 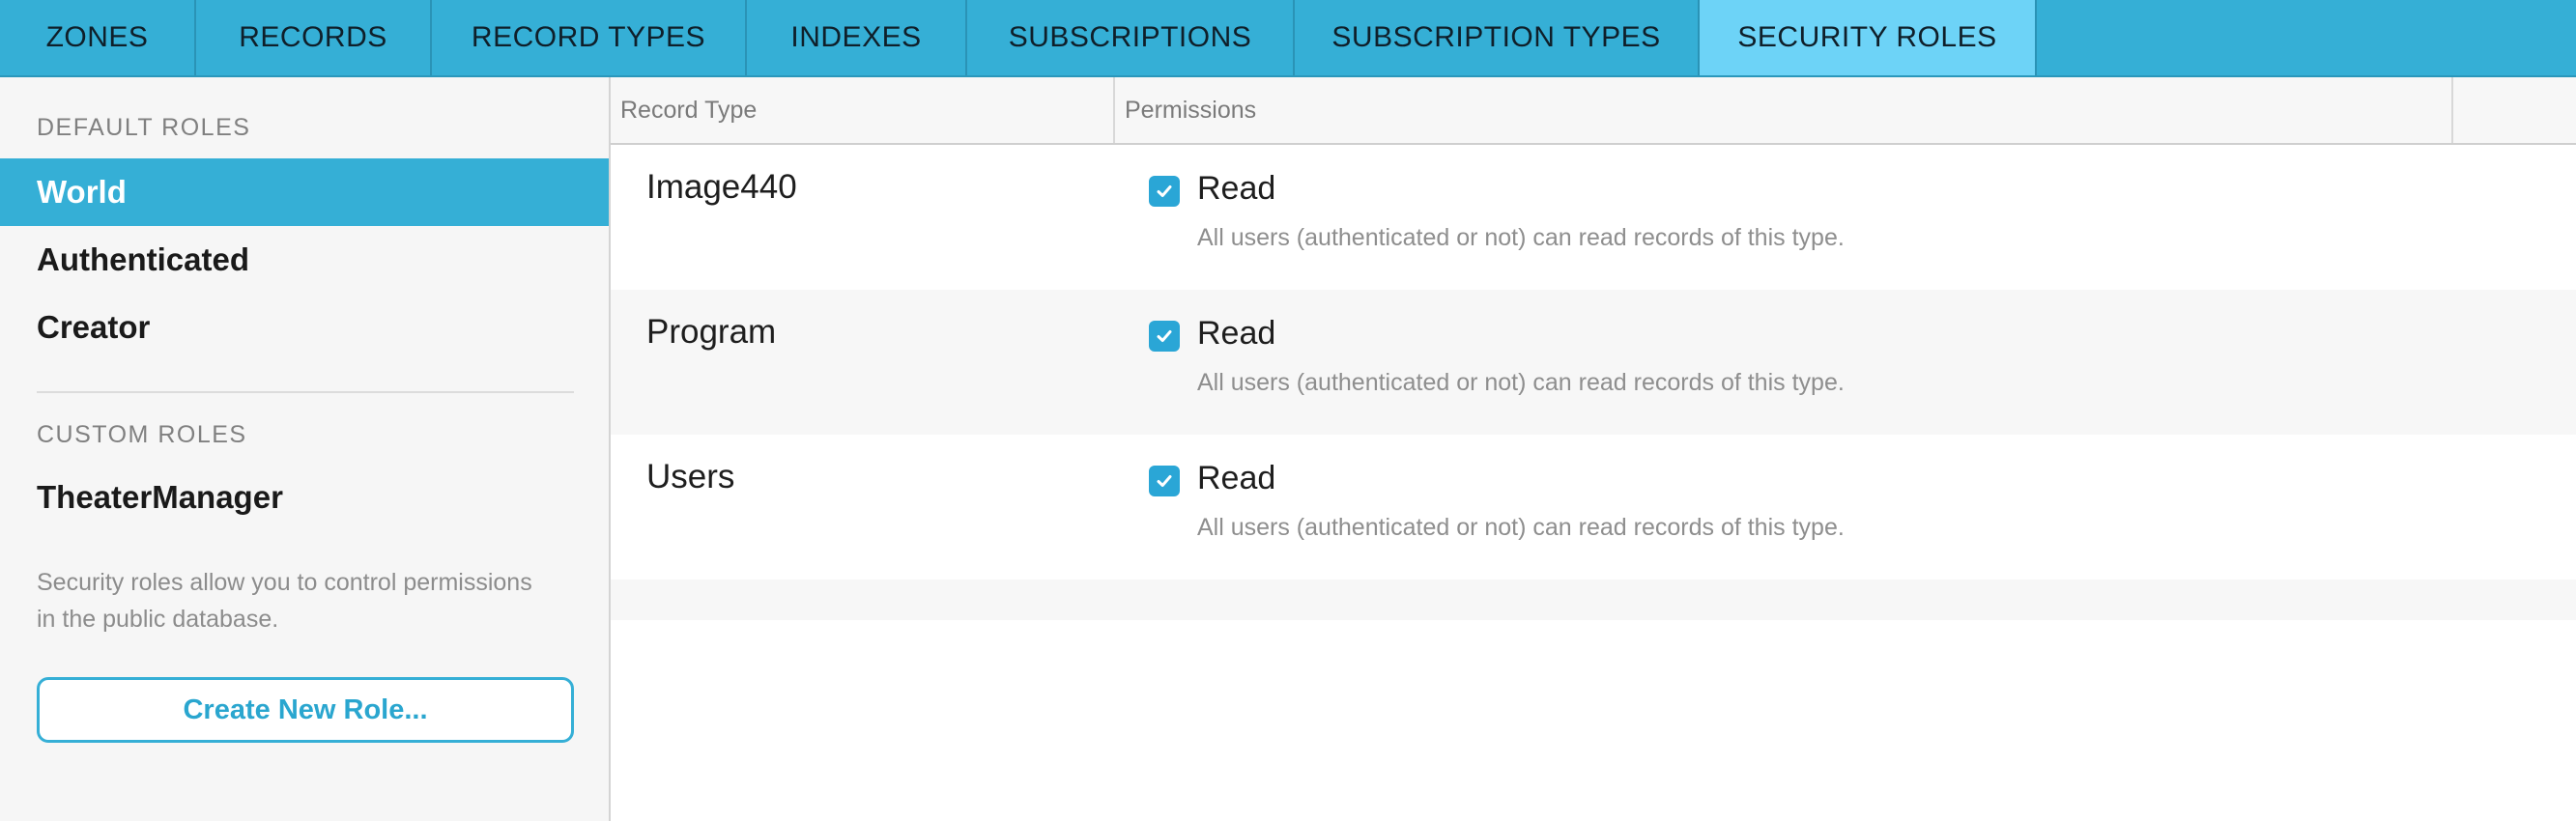 What do you see at coordinates (98, 38) in the screenshot?
I see `tab-zones: ZONES` at bounding box center [98, 38].